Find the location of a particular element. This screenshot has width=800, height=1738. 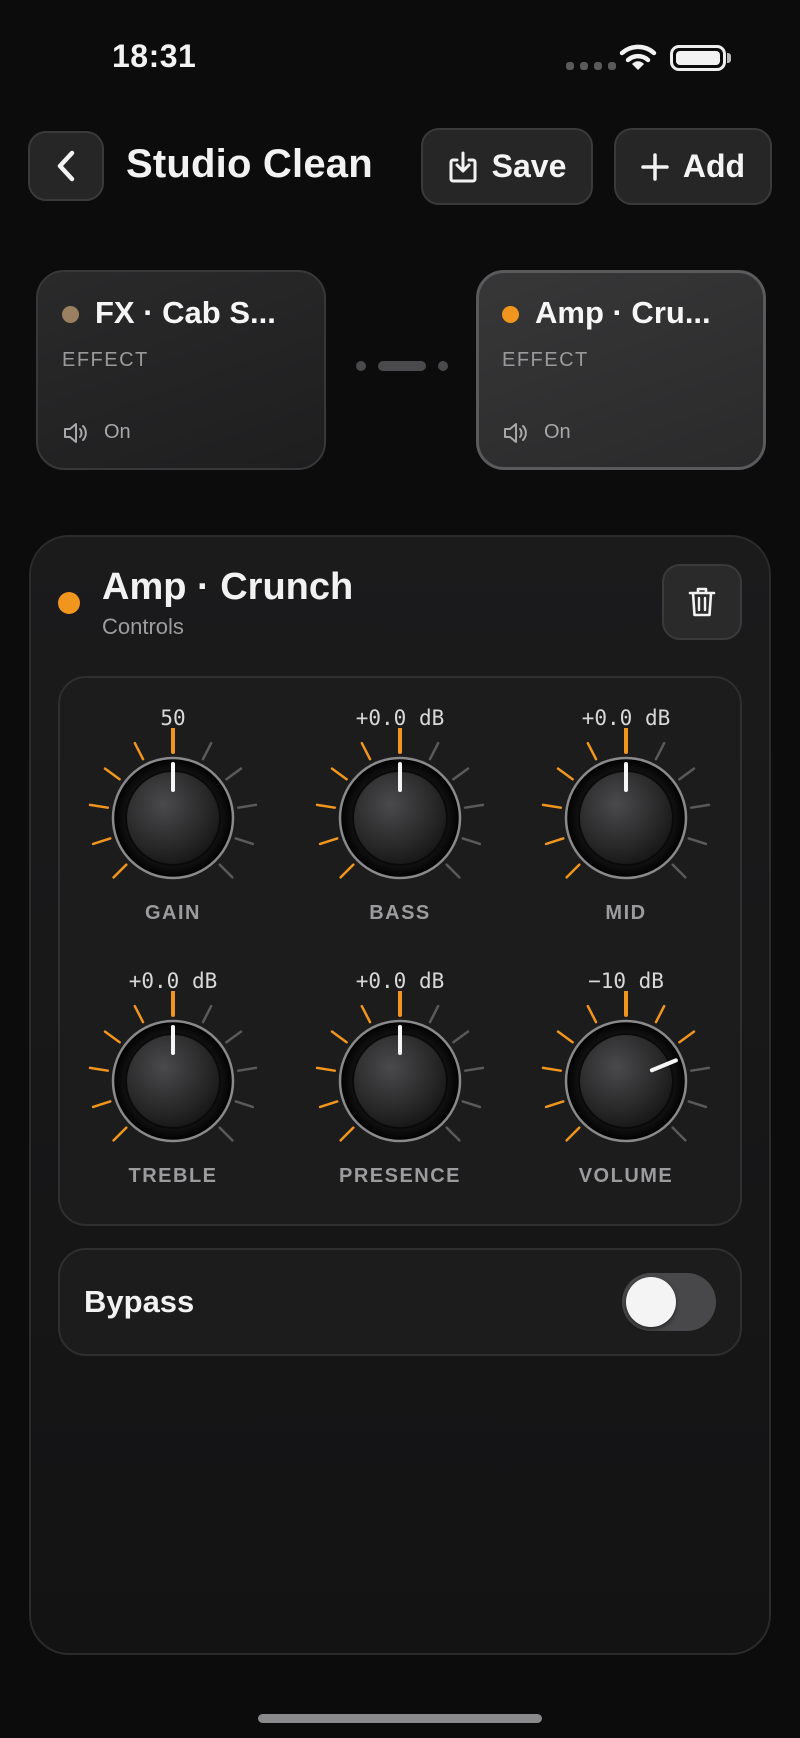

cellular-signal-icon is located at coordinates (591, 66).